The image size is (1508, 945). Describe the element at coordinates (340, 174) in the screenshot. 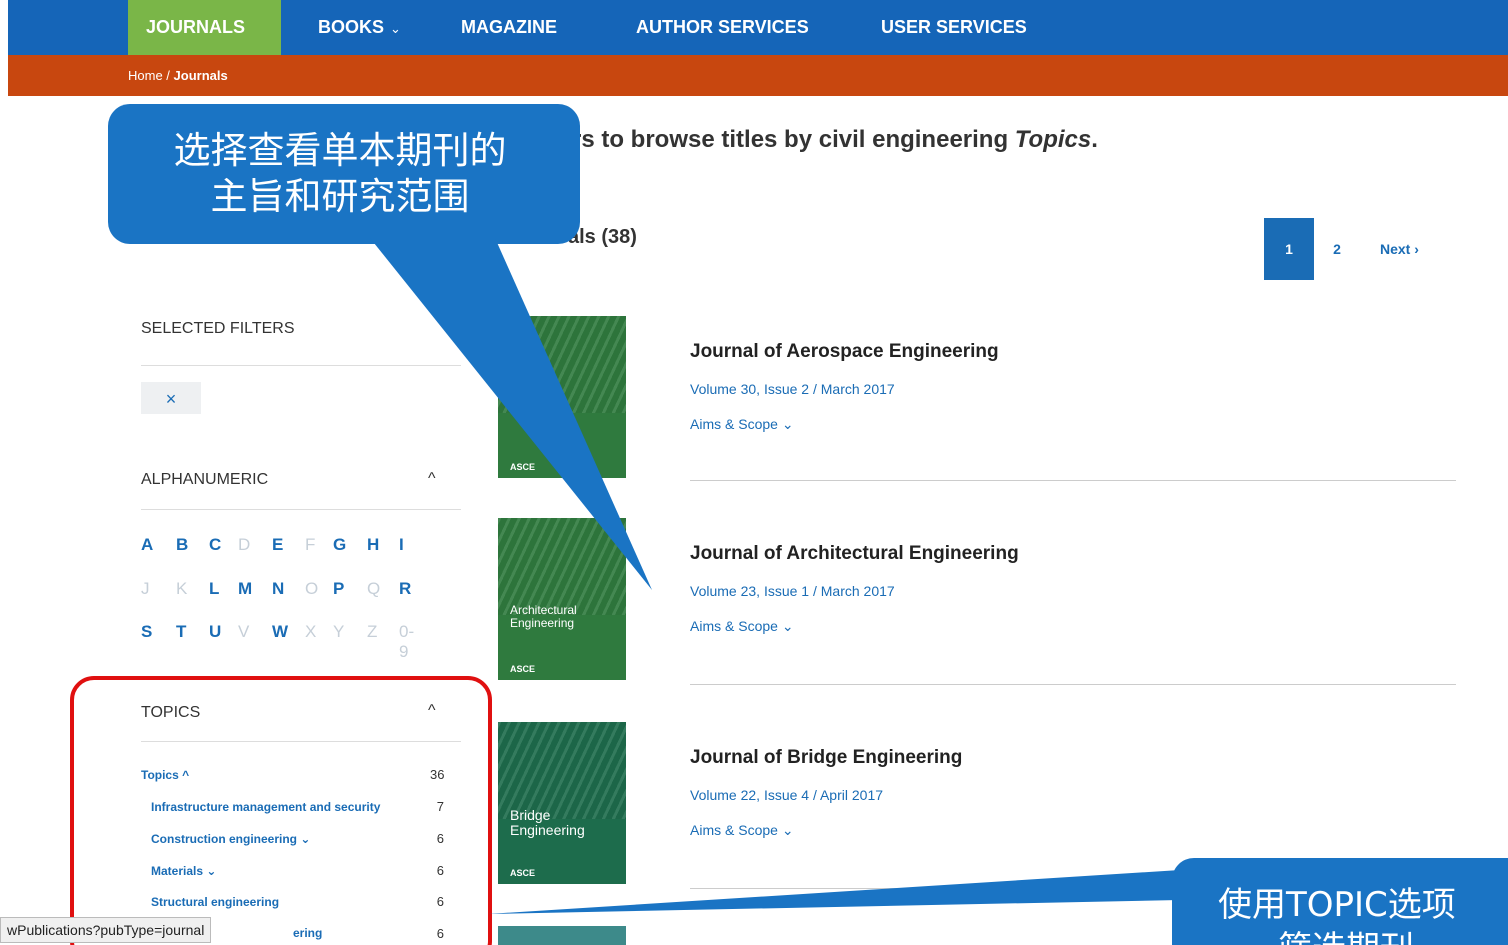

I see `callout-1-text: 选择查看单本期刊的 主旨和研究范围` at that location.